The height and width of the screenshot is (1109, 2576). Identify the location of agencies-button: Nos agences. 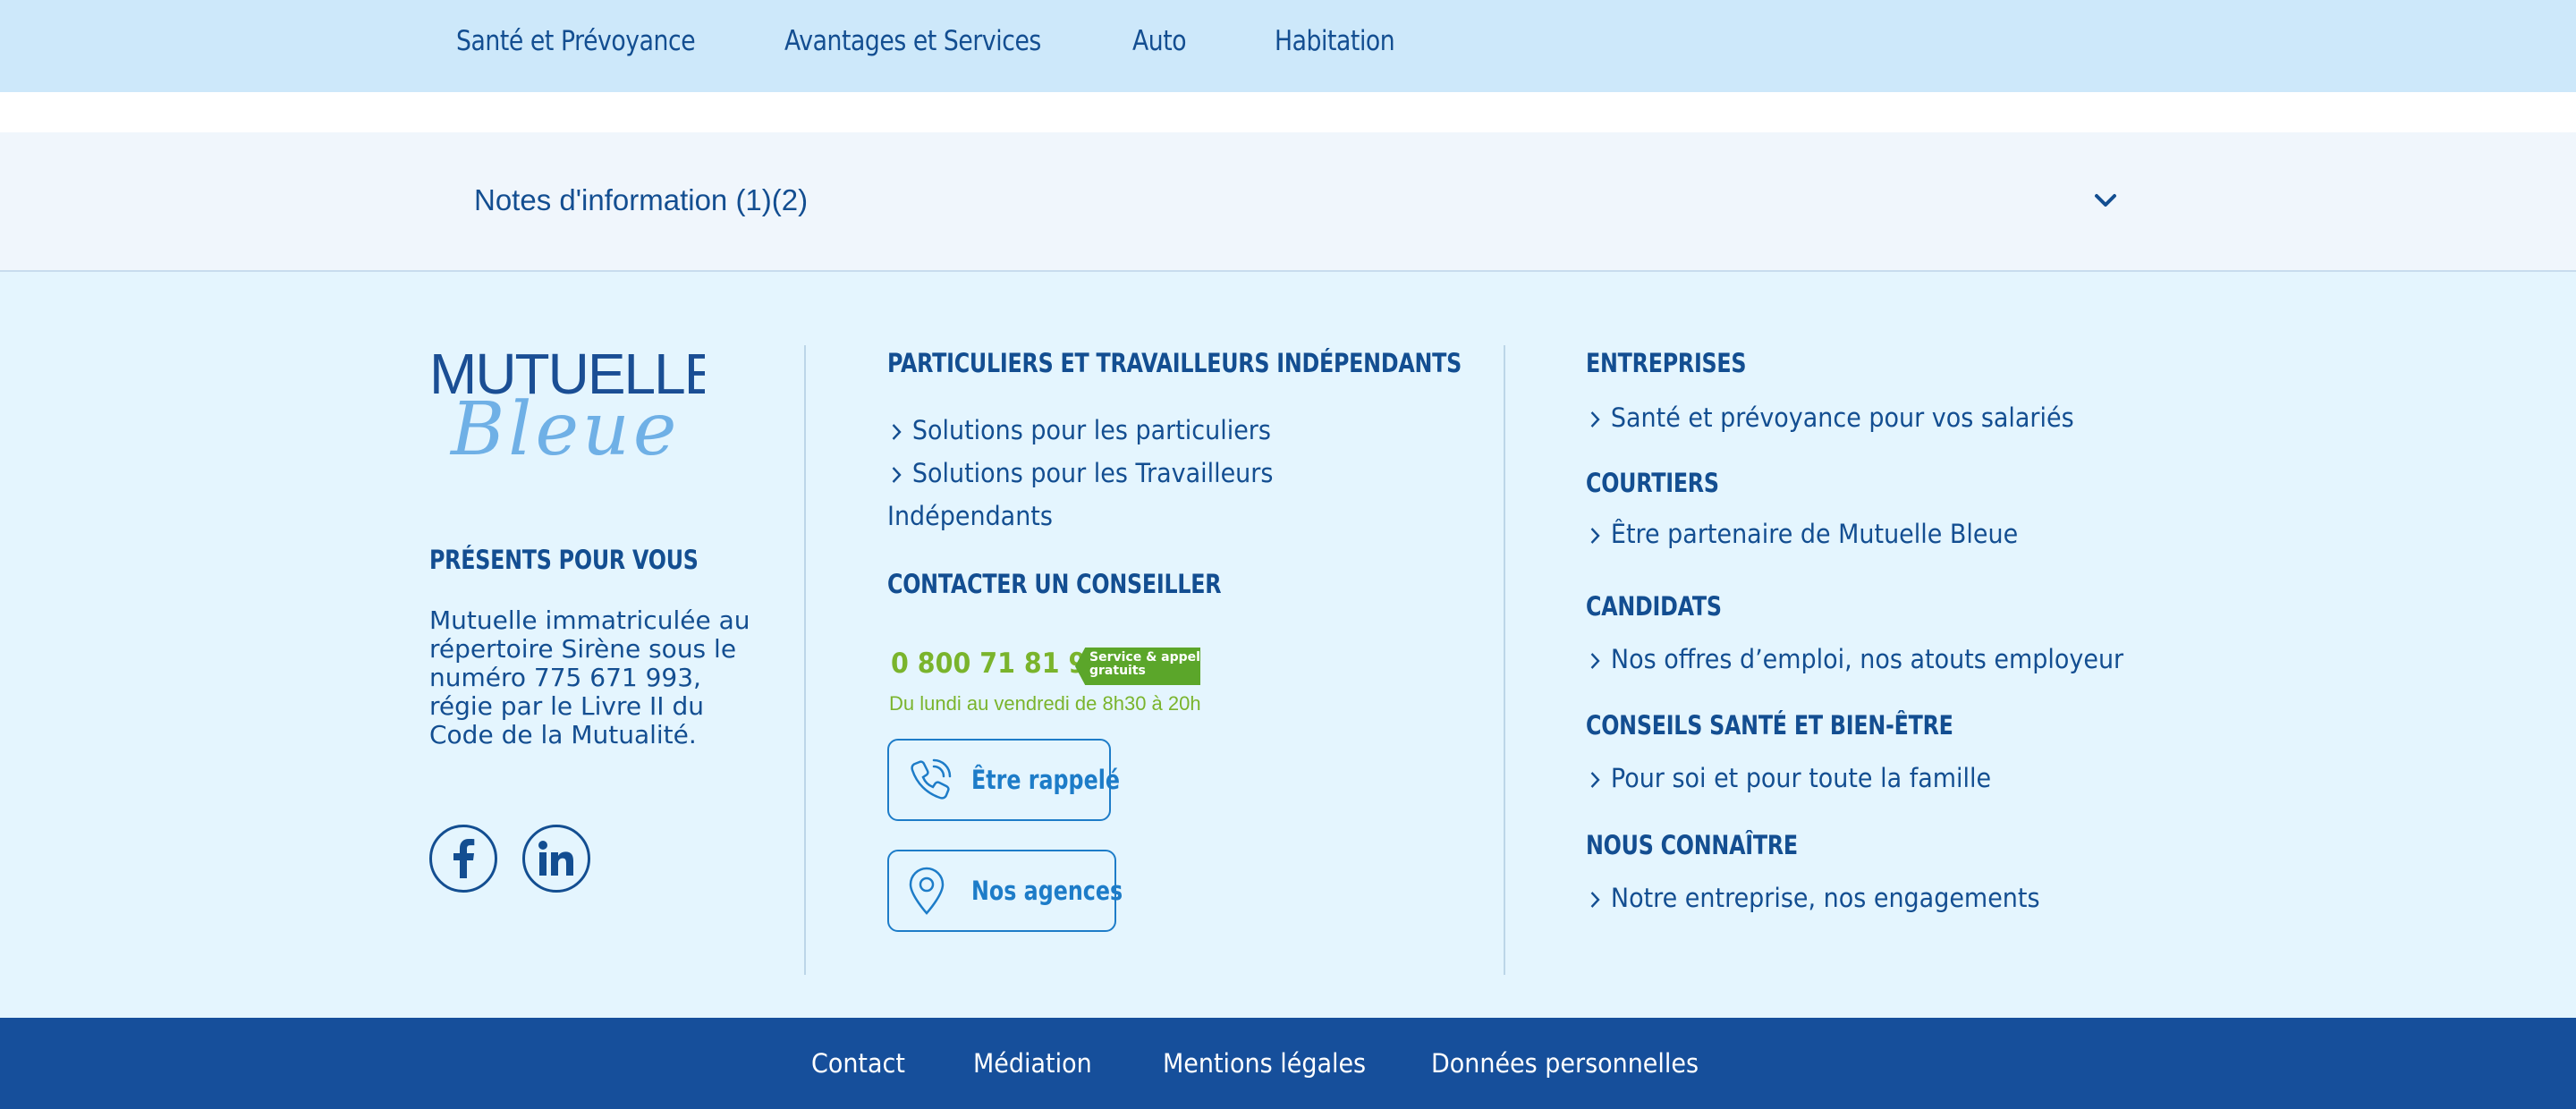
(1005, 891).